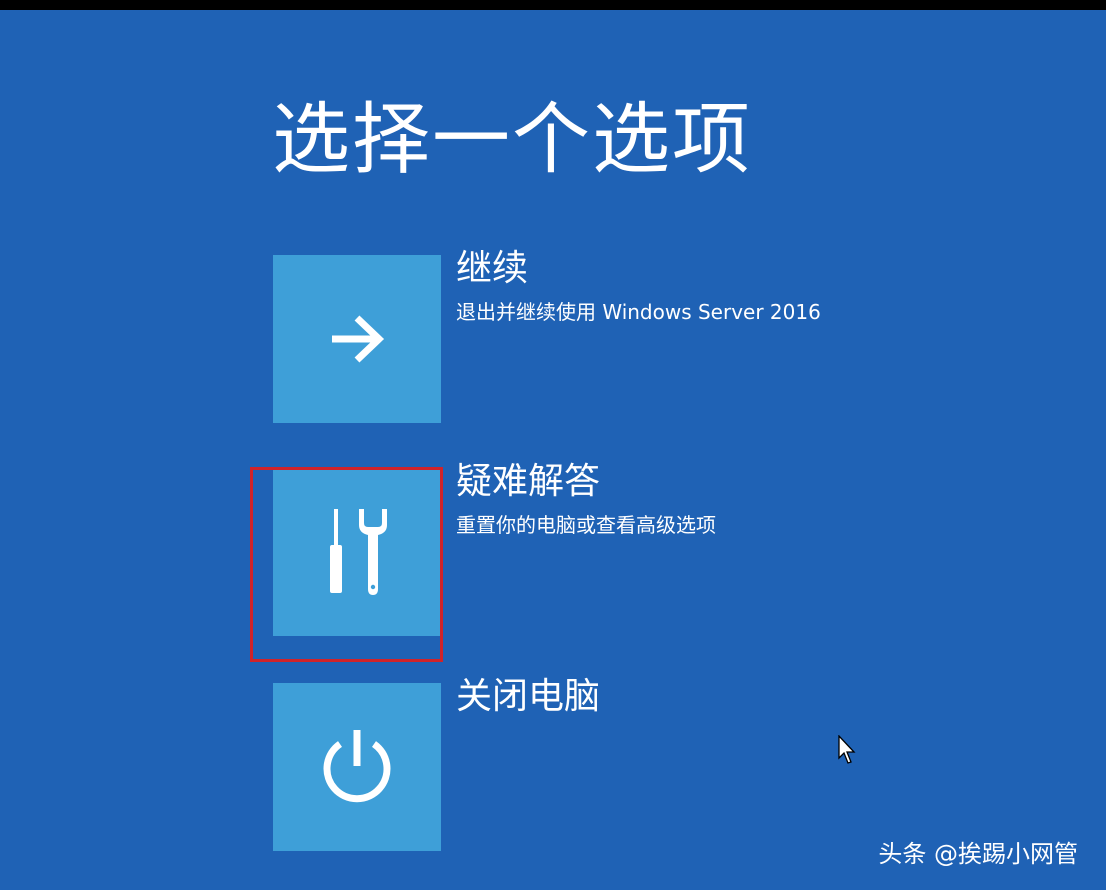 The image size is (1106, 890). Describe the element at coordinates (553, 764) in the screenshot. I see `option-shutdown: 关闭电脑` at that location.